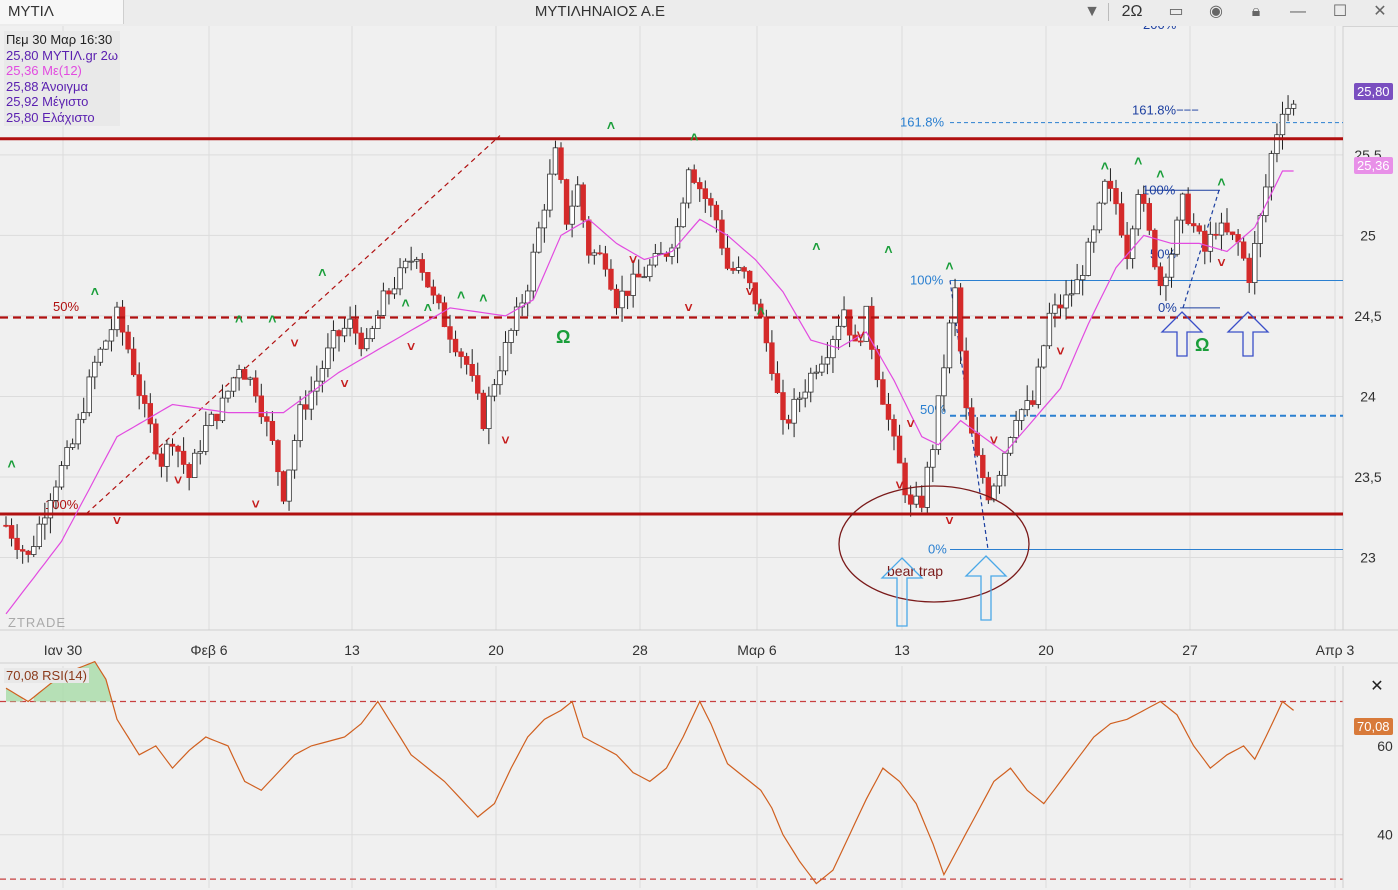 The image size is (1398, 890). Describe the element at coordinates (1380, 12) in the screenshot. I see `close-icon: ✕` at that location.